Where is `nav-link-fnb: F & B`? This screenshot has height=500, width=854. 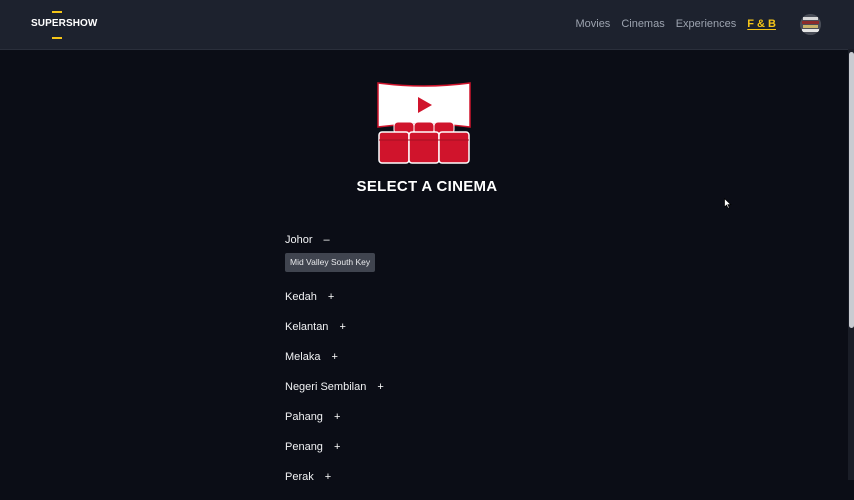
nav-link-fnb: F & B is located at coordinates (761, 24).